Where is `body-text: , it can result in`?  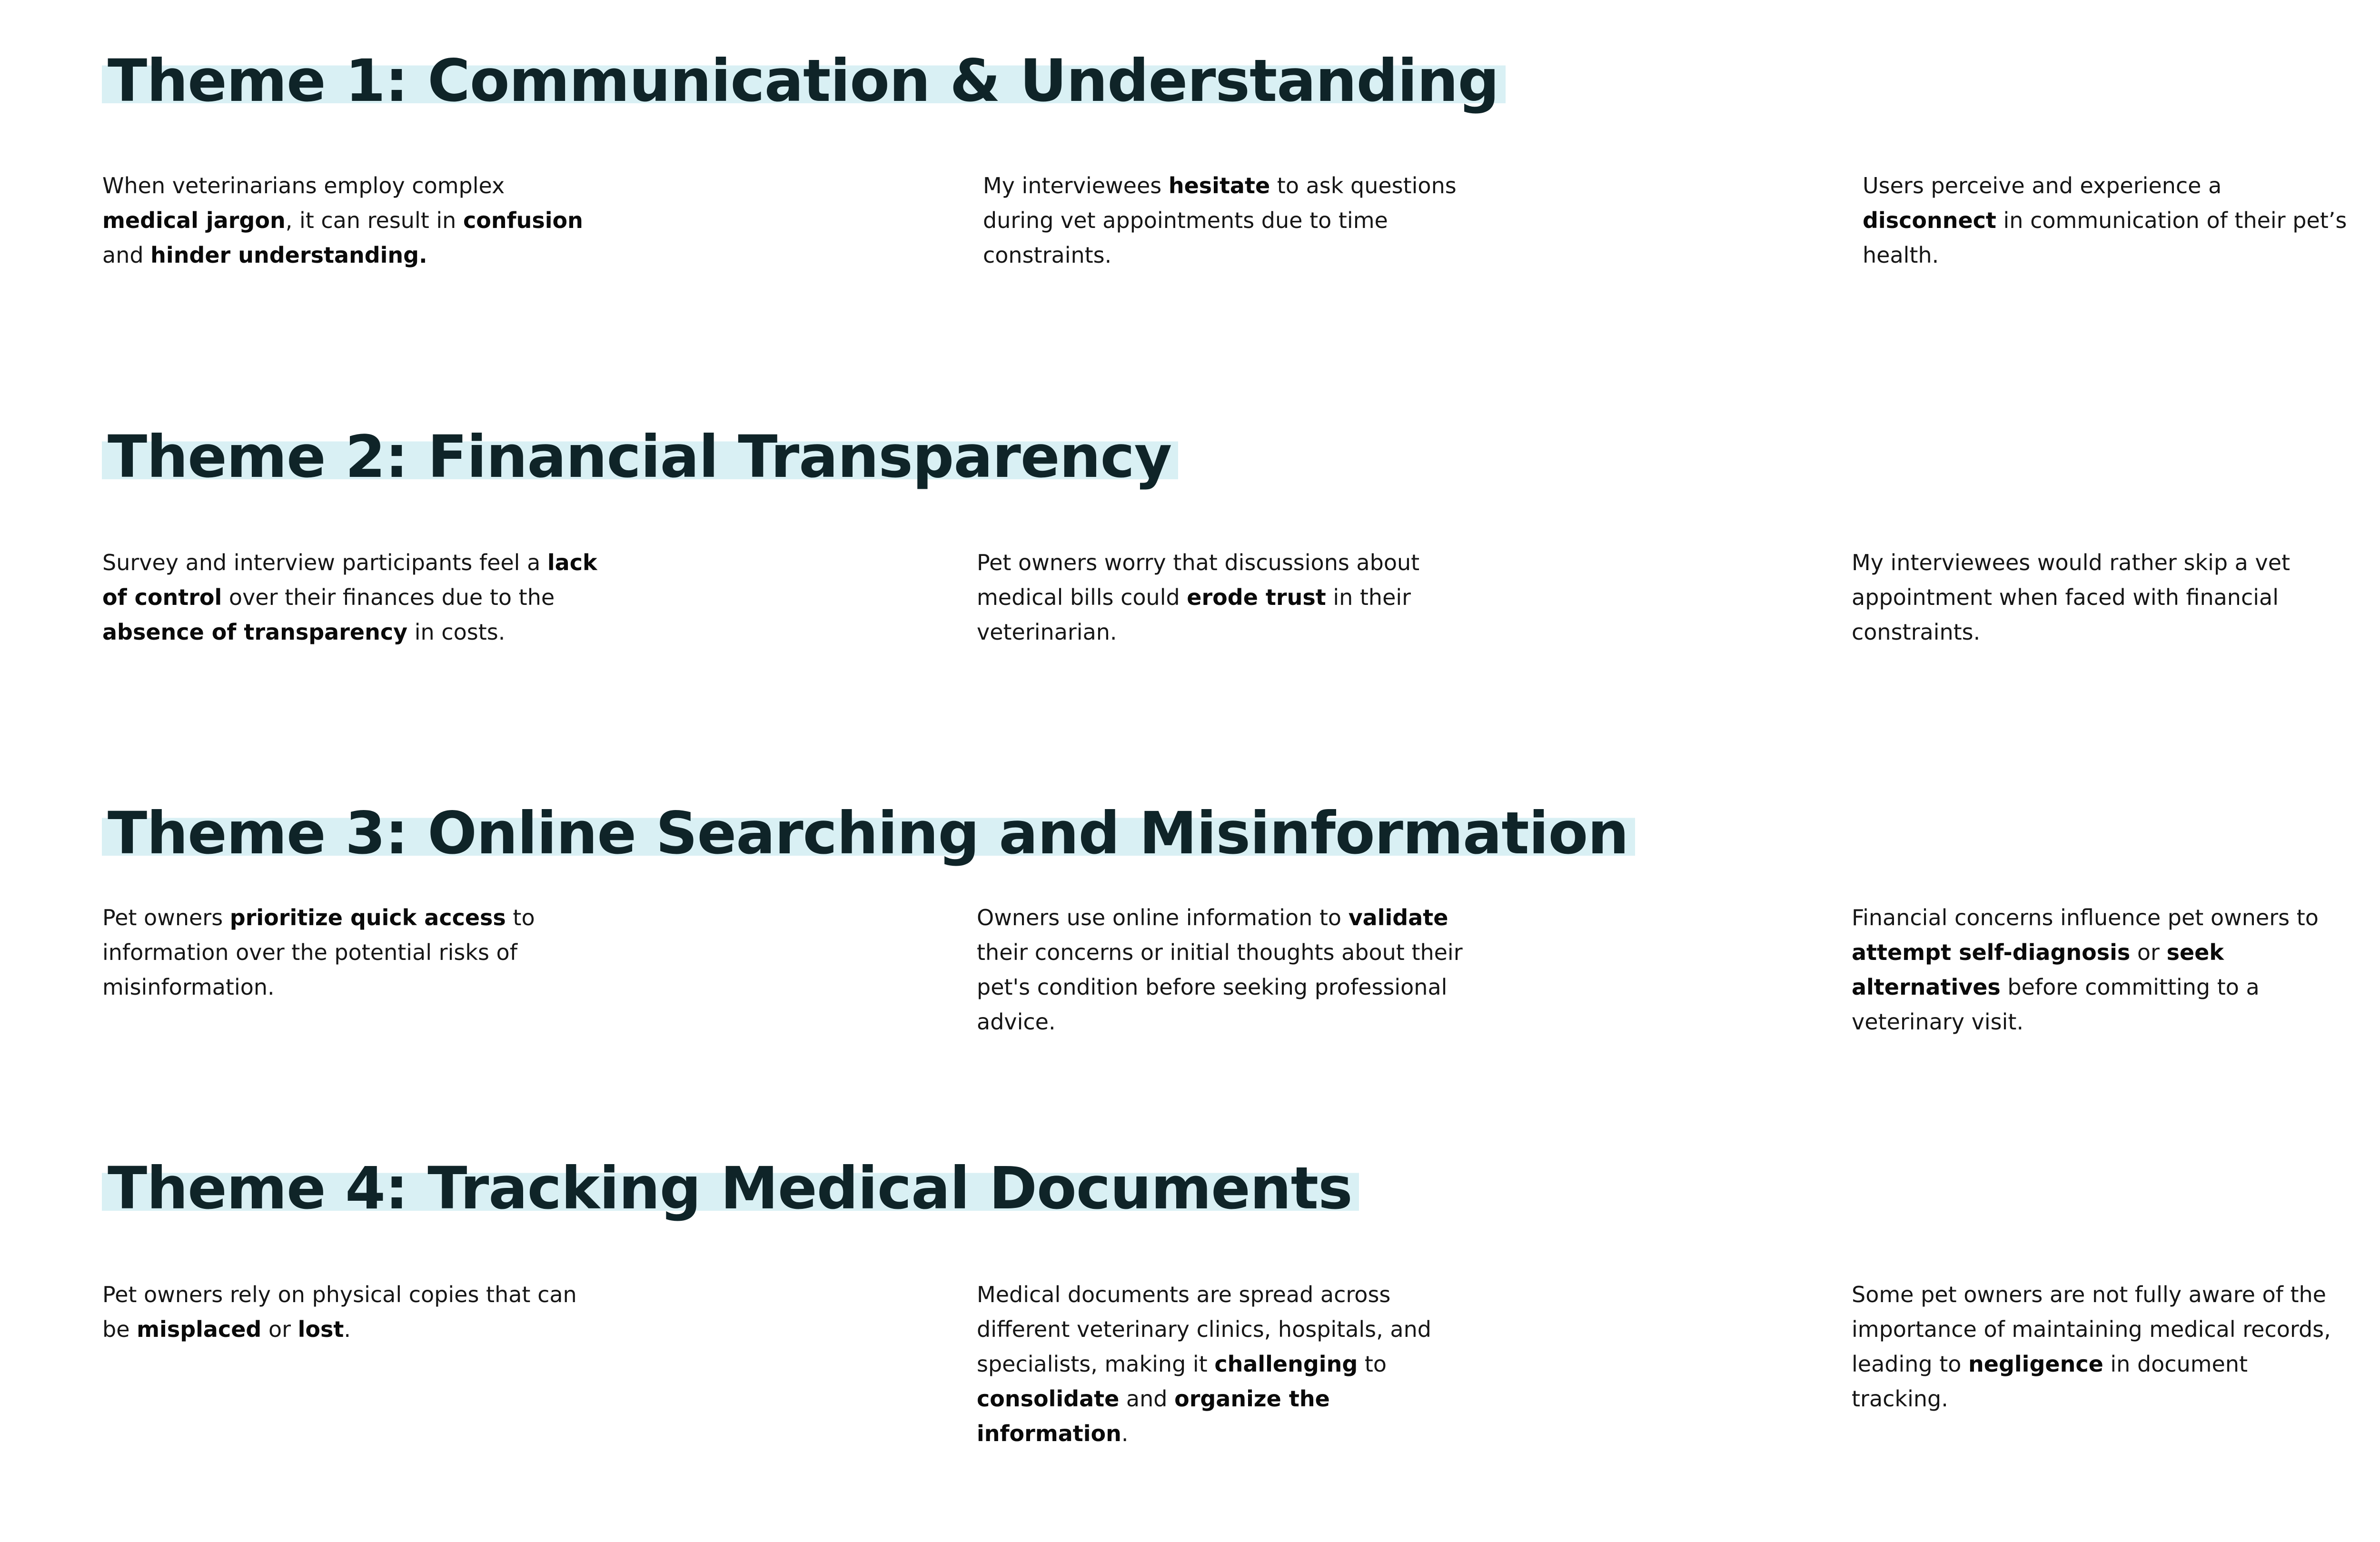 body-text: , it can result in is located at coordinates (374, 220).